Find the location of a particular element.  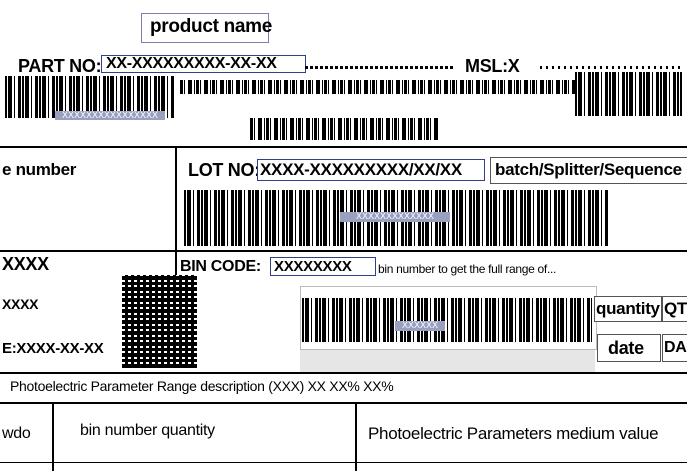

row2-left-label: e number is located at coordinates (39, 169).